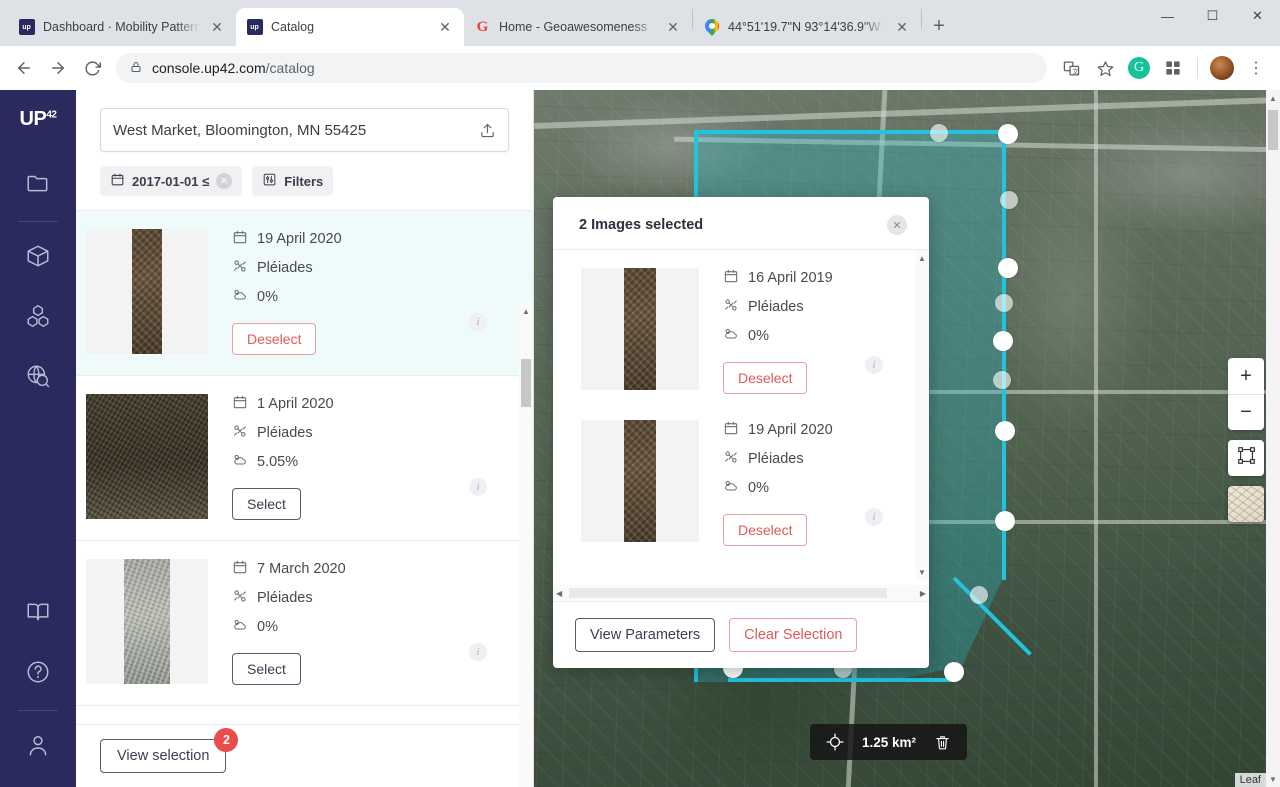 This screenshot has height=787, width=1280. Describe the element at coordinates (304, 293) in the screenshot. I see `result-item: 19 April 2020 Pléiades 0% Deselect i` at that location.